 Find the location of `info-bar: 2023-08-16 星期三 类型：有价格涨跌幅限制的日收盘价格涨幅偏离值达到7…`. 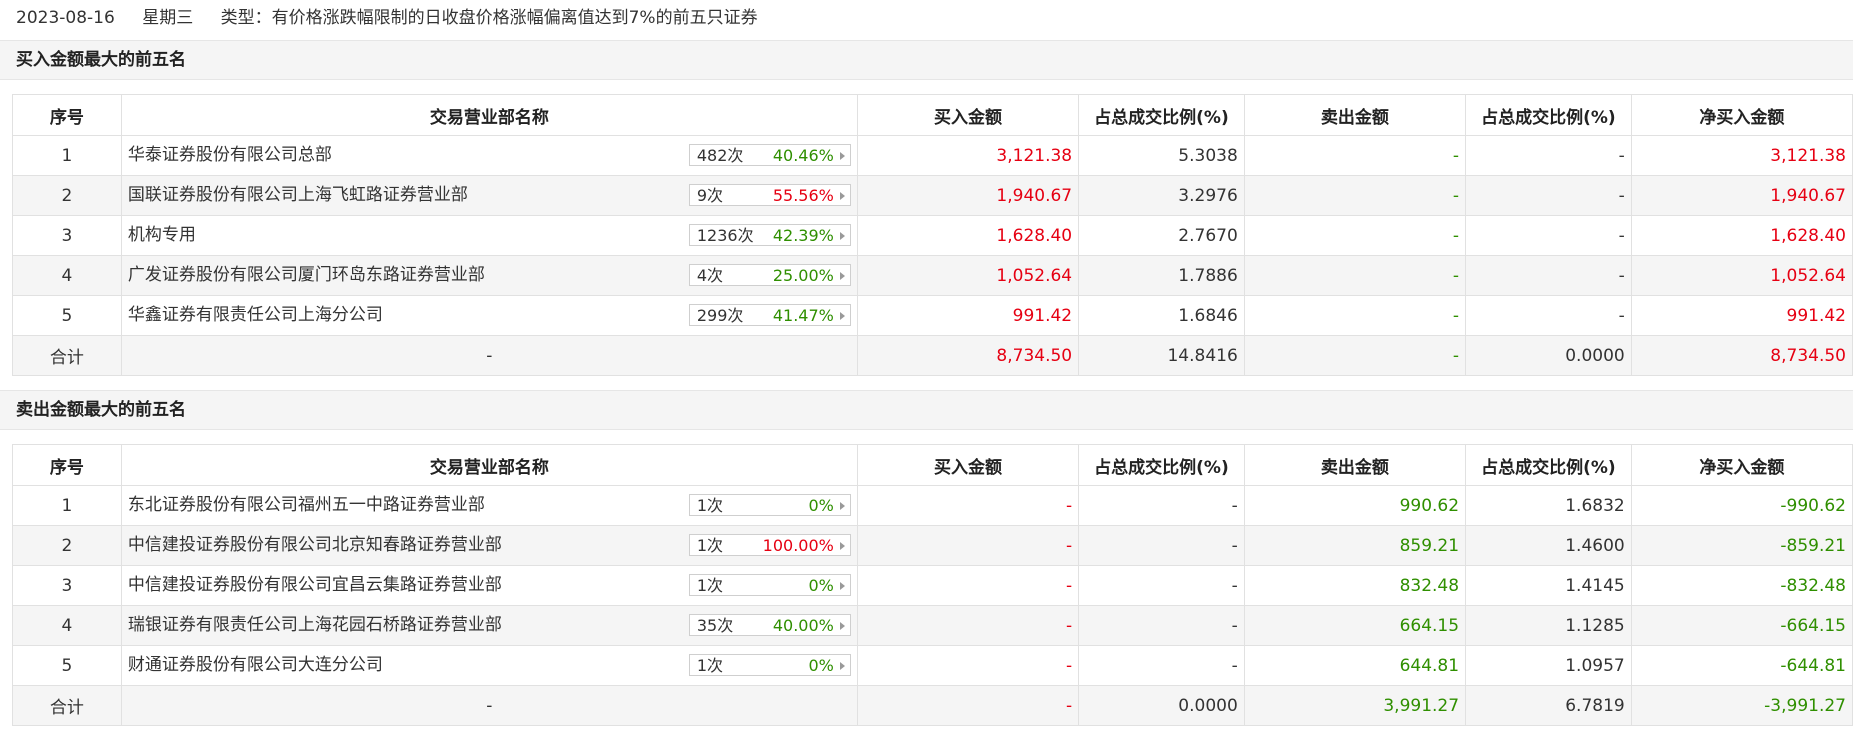

info-bar: 2023-08-16 星期三 类型：有价格涨跌幅限制的日收盘价格涨幅偏离值达到7… is located at coordinates (926, 18).